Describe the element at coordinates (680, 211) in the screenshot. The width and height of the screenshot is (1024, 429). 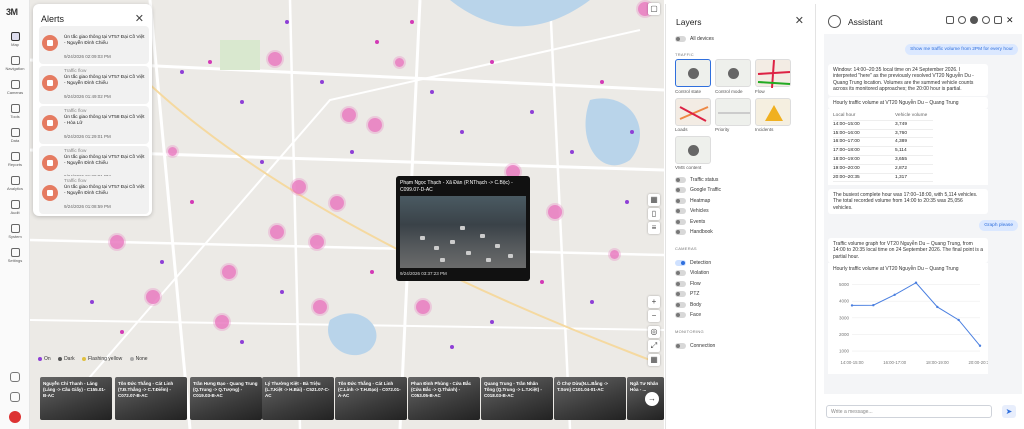
I see `vehicles-toggle` at that location.